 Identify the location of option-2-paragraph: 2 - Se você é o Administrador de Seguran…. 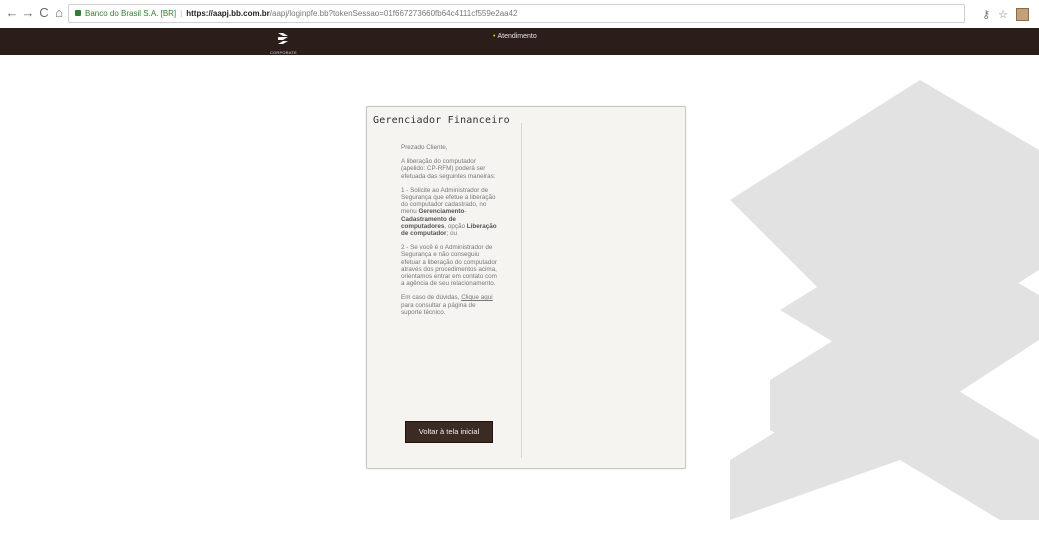
(449, 266).